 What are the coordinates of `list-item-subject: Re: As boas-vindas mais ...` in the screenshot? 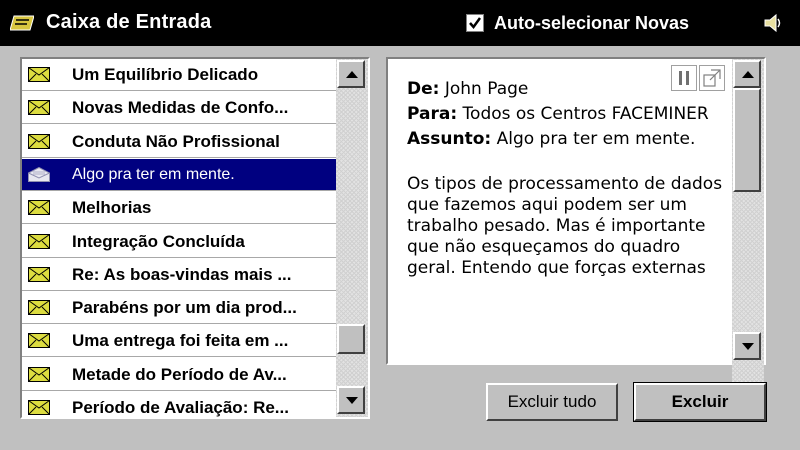 It's located at (182, 274).